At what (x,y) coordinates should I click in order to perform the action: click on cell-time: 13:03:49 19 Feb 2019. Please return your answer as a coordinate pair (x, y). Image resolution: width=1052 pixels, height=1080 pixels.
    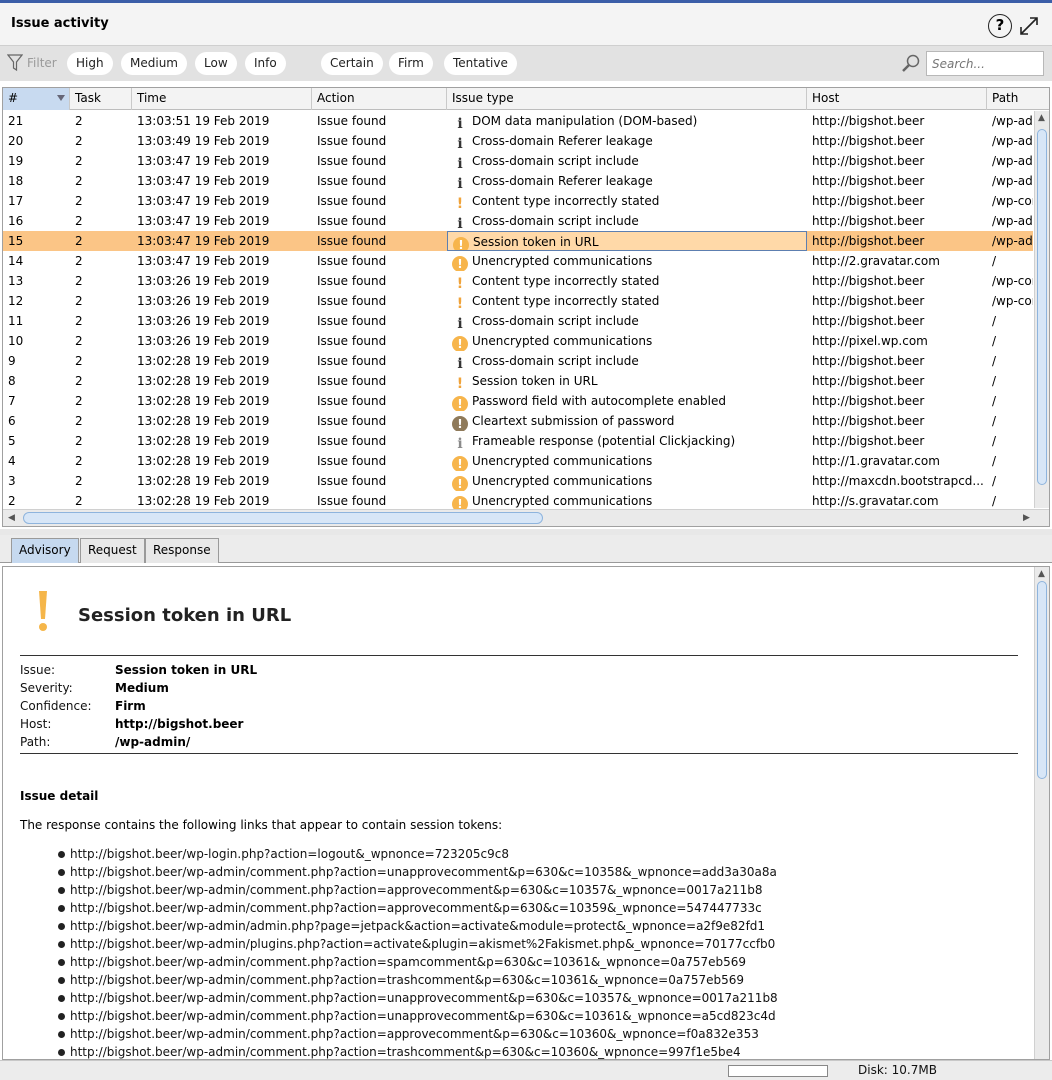
    Looking at the image, I should click on (203, 141).